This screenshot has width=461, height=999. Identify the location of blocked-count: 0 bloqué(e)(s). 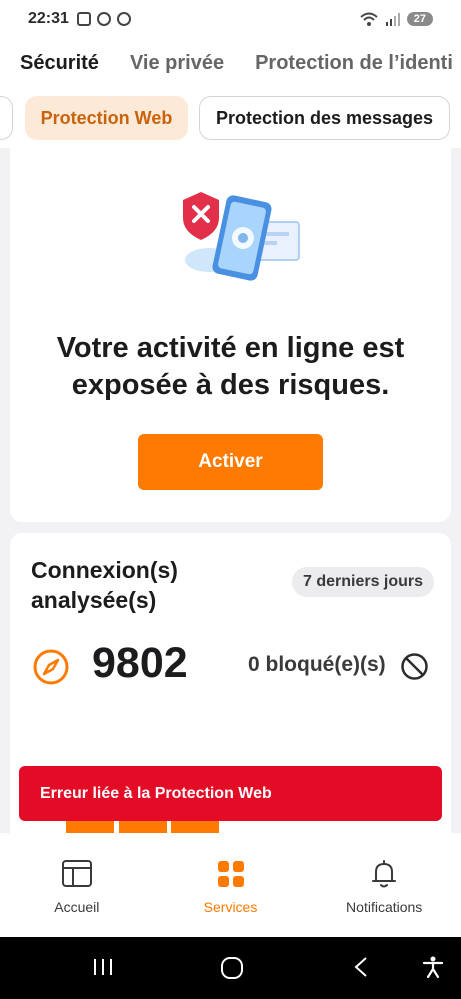
(317, 664).